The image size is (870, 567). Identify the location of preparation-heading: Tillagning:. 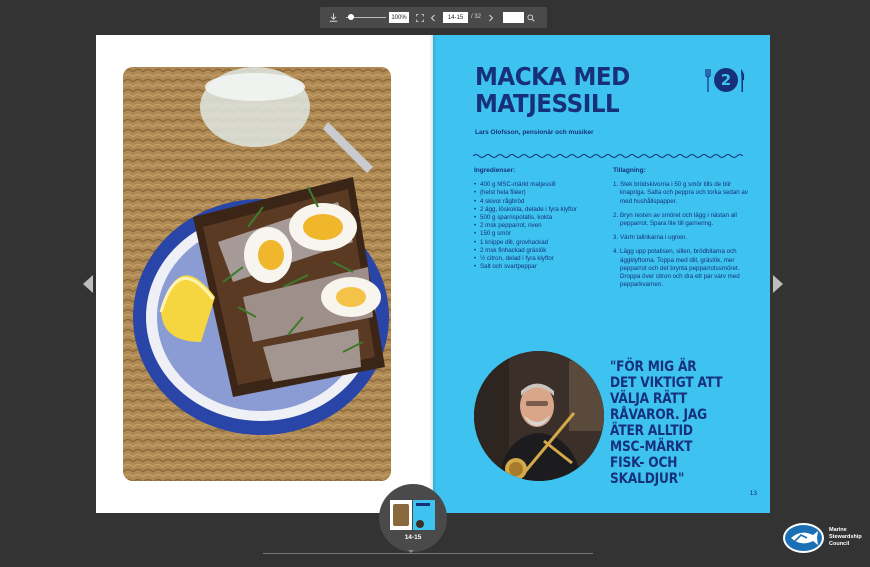
(629, 170).